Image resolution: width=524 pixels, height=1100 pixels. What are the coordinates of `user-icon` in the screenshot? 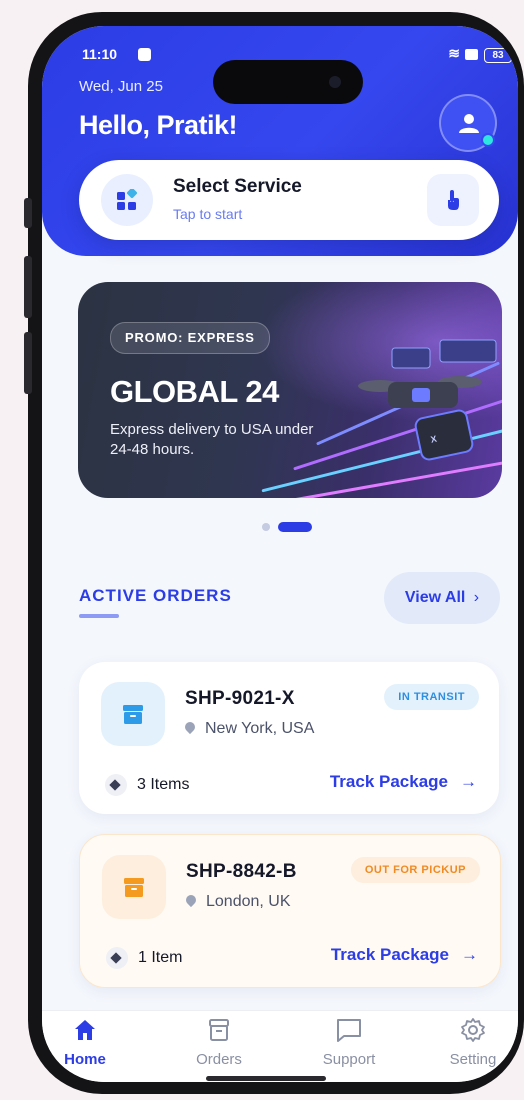 It's located at (469, 123).